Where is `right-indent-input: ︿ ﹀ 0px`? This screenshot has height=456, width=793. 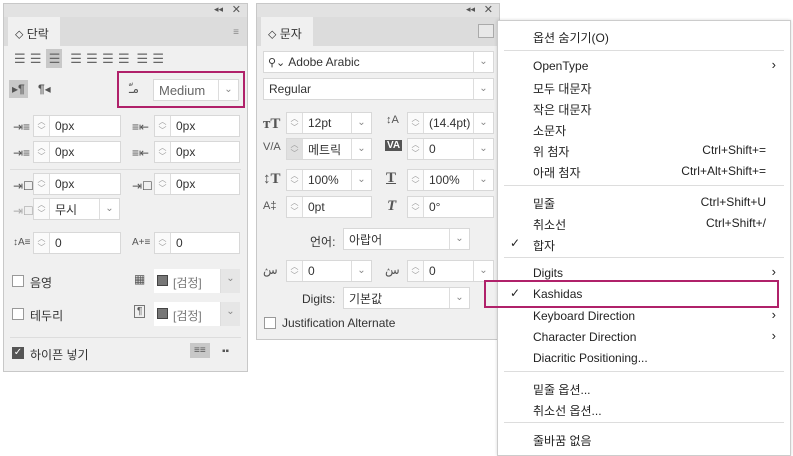
right-indent-input: ︿ ﹀ 0px is located at coordinates (197, 126).